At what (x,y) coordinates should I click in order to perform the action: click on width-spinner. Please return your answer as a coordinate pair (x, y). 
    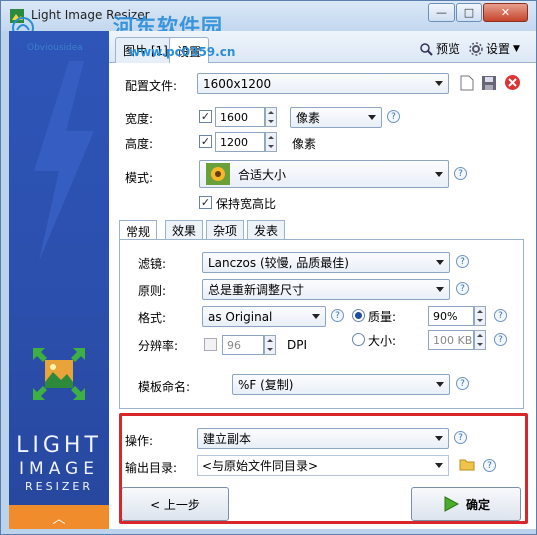
    Looking at the image, I should click on (271, 117).